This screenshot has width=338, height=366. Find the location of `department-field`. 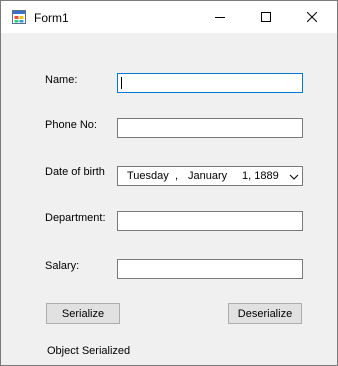

department-field is located at coordinates (210, 221).